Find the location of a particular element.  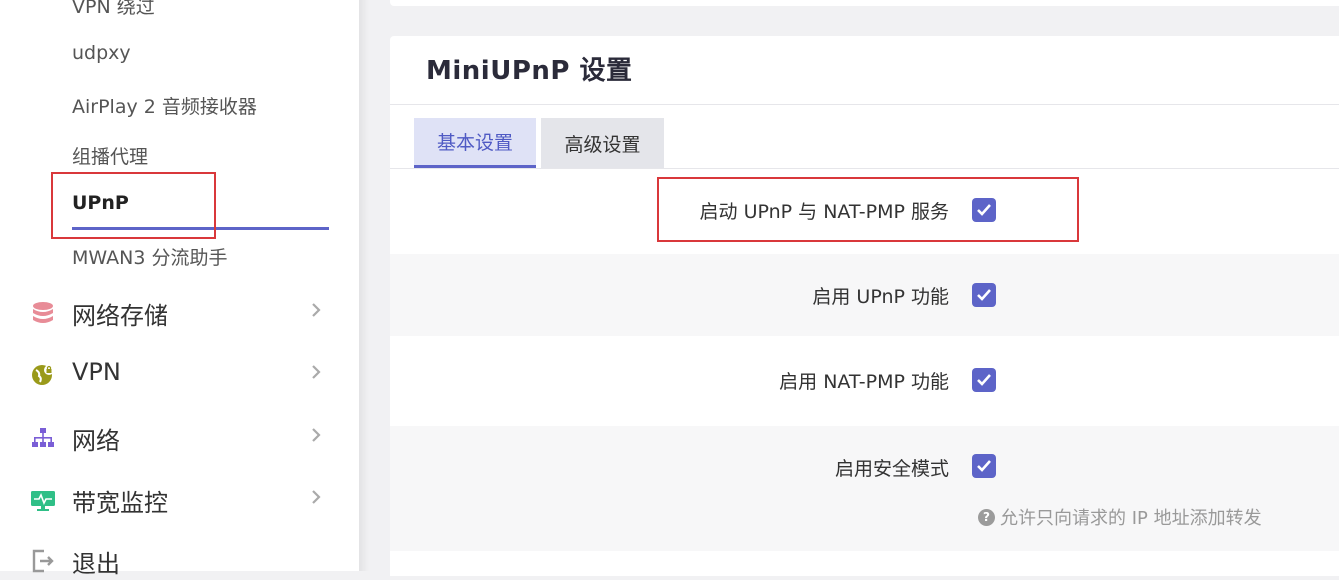

sidebar-subitem-udpxy: udpxy is located at coordinates (101, 53).